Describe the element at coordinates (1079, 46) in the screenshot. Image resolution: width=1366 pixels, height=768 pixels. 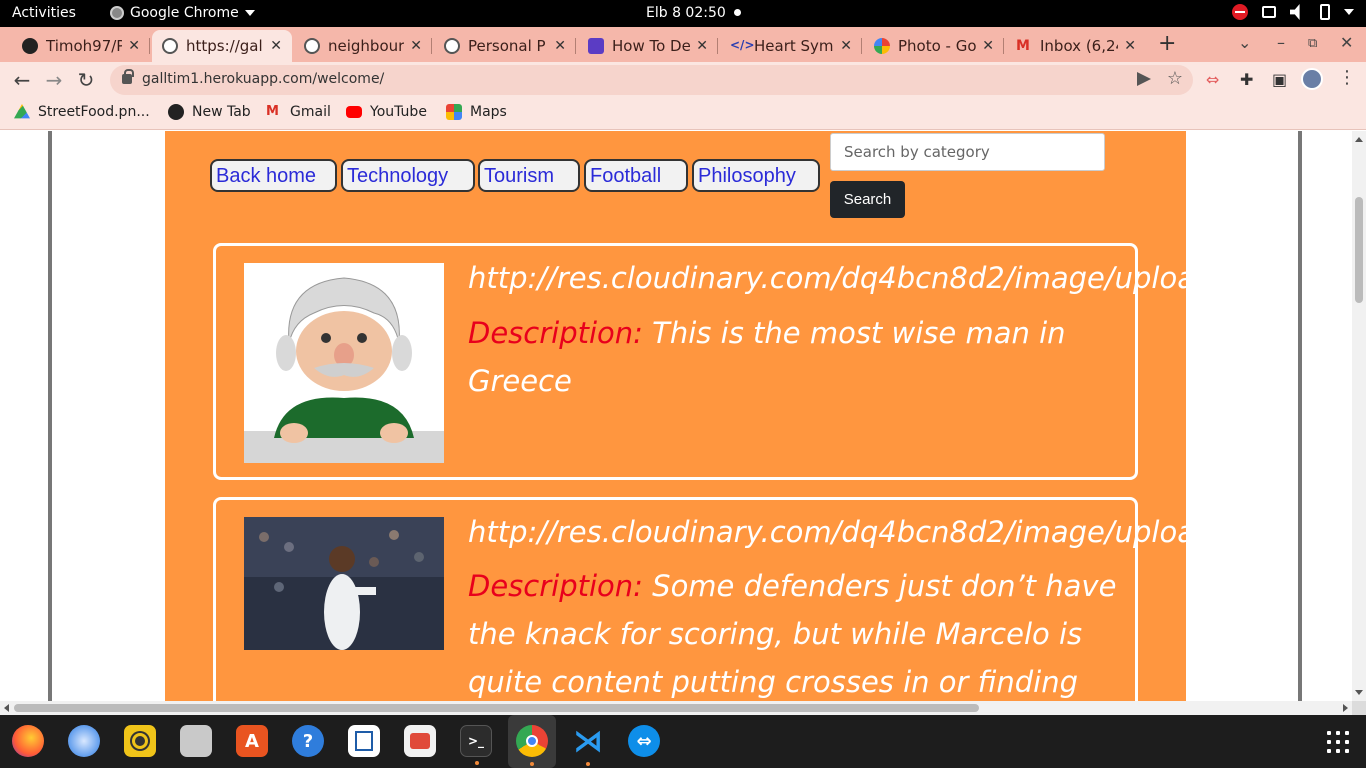
I see `tab-title: Inbox (6,24` at that location.